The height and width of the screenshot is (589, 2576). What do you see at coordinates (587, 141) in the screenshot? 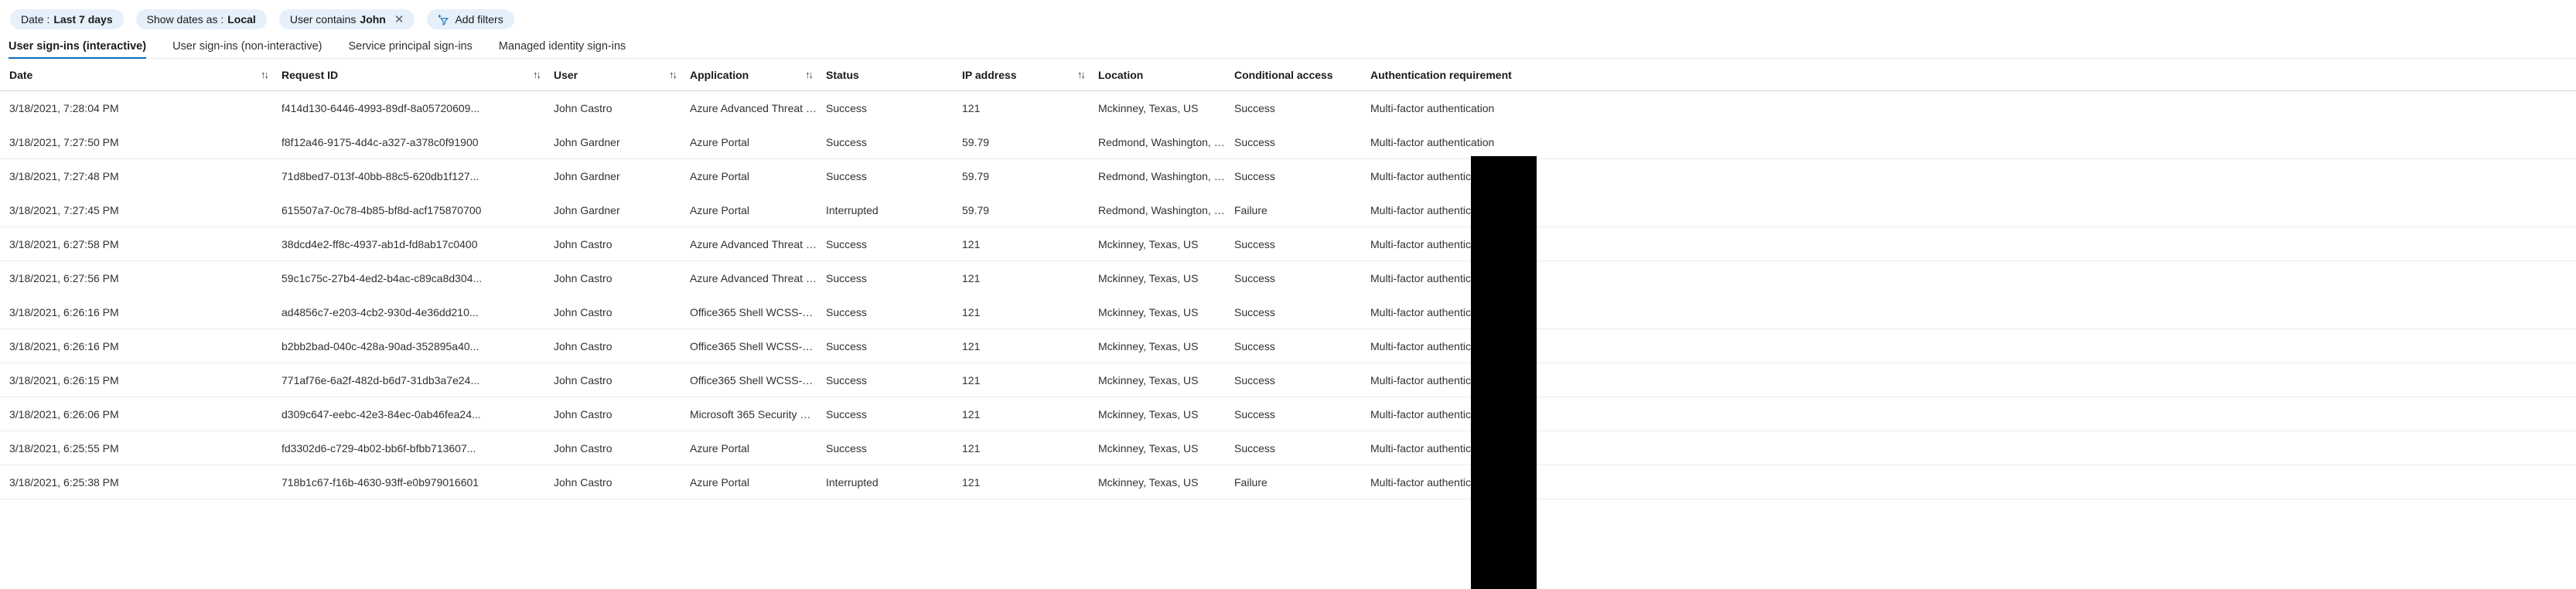
I see `cell-user-text: John Gardner` at bounding box center [587, 141].